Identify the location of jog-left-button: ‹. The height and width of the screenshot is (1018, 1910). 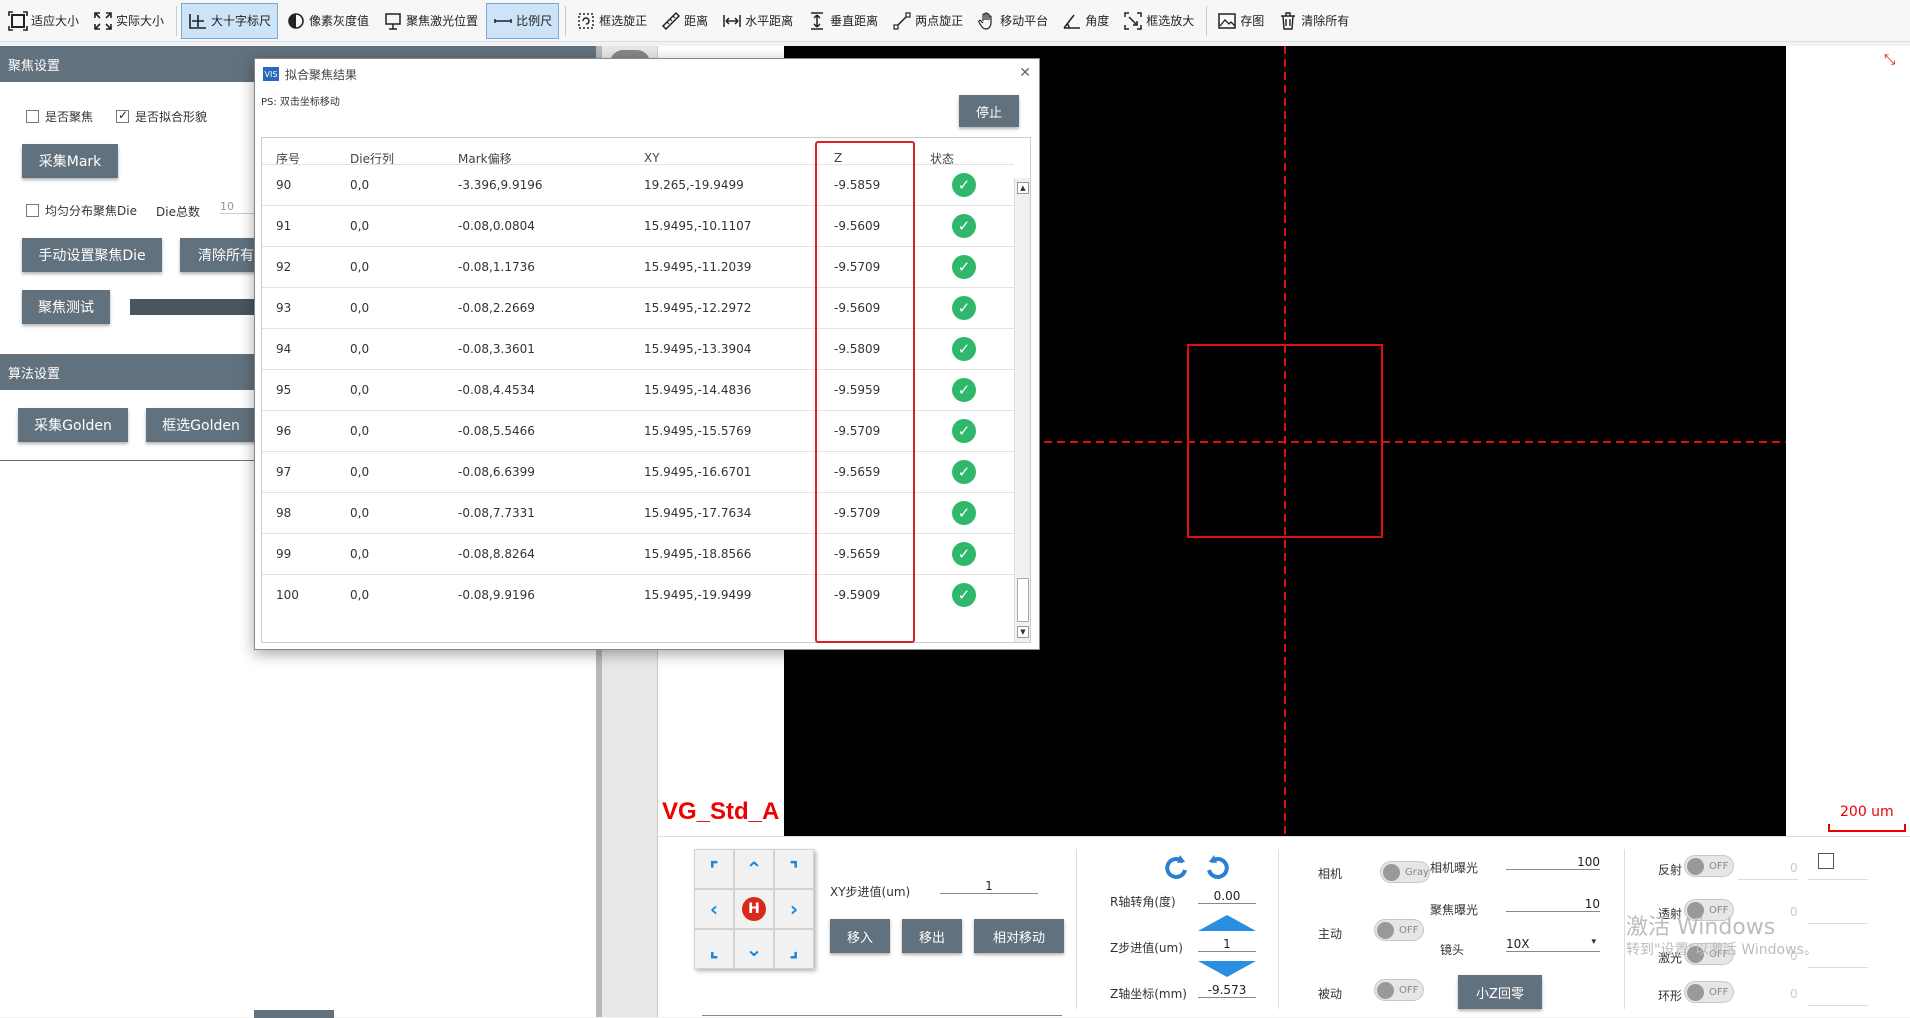
(714, 909).